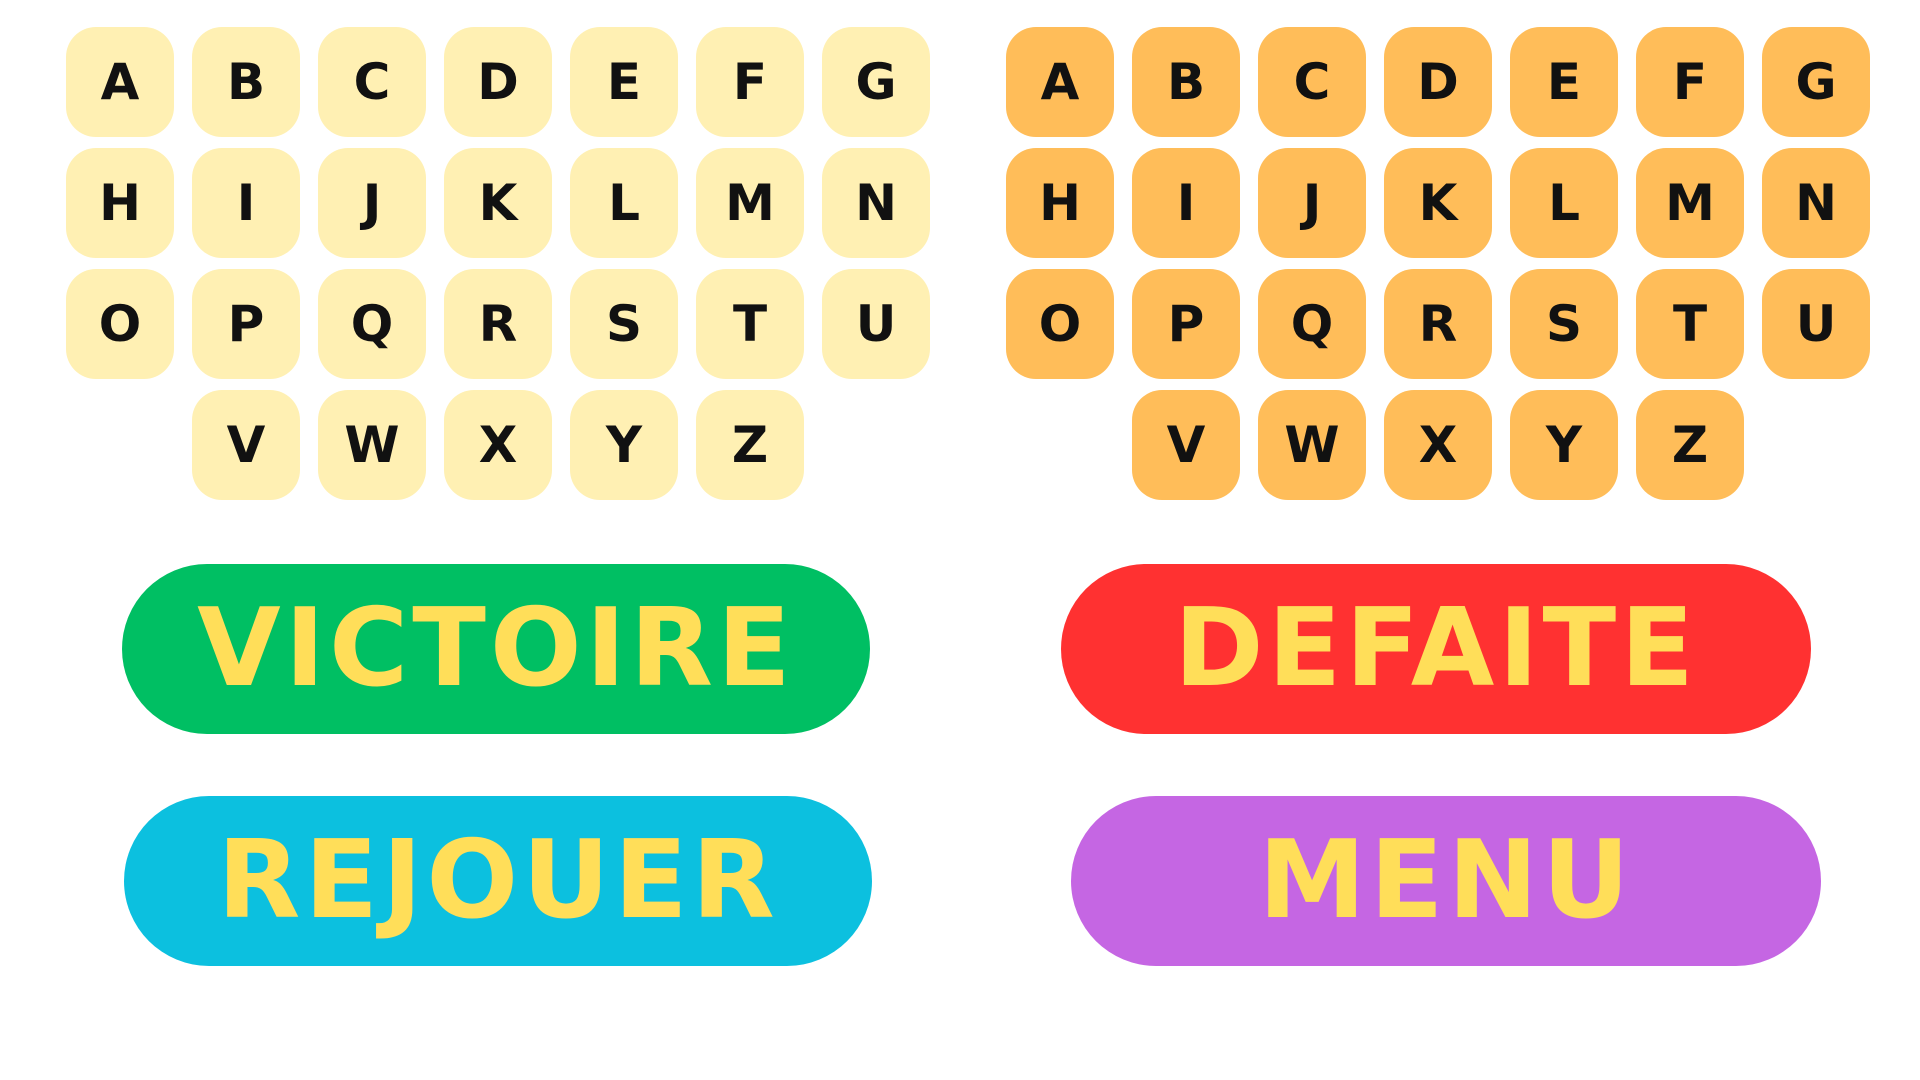 Image resolution: width=1920 pixels, height=1080 pixels. I want to click on rejouer-button: REJOUER, so click(498, 881).